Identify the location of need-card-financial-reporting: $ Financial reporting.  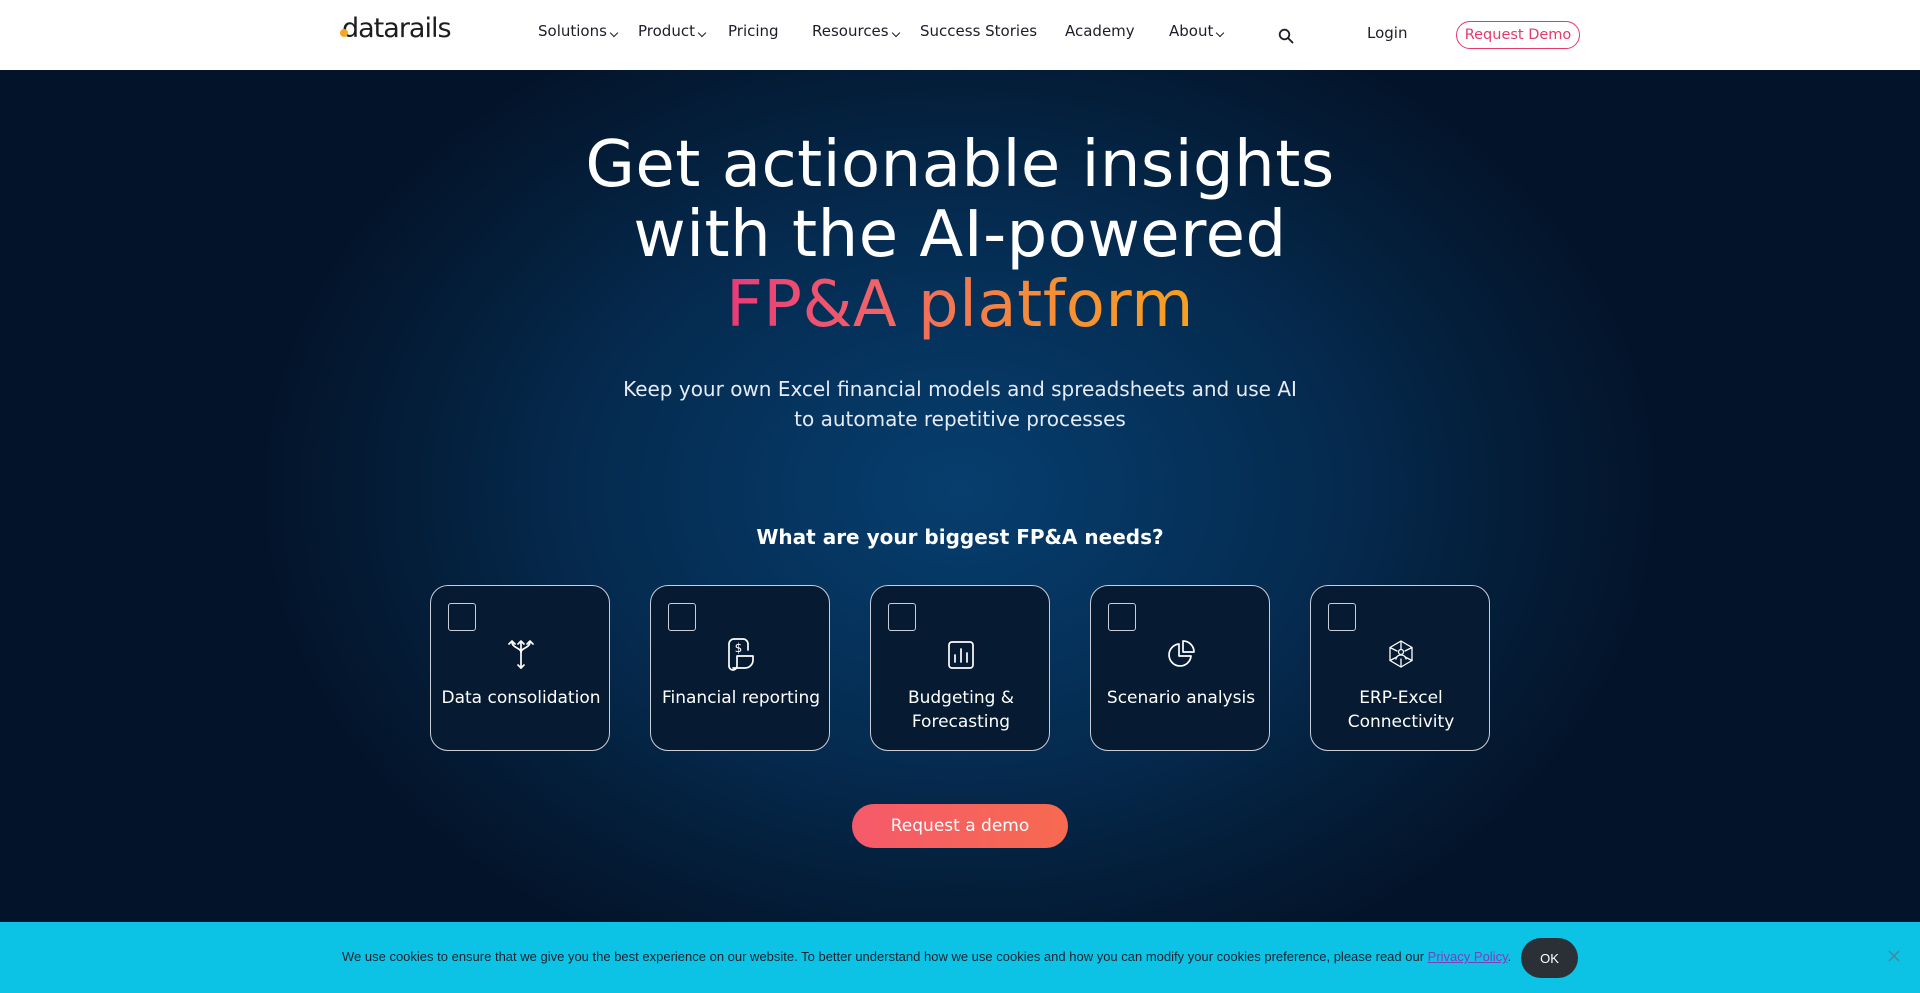
(740, 668).